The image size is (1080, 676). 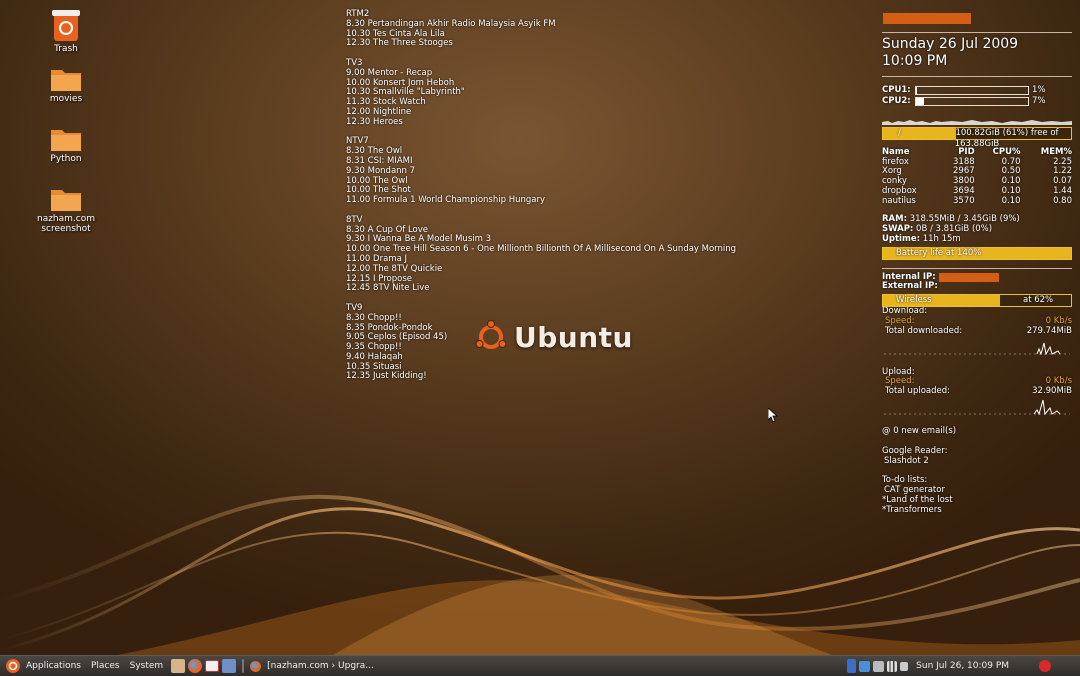 What do you see at coordinates (1049, 330) in the screenshot?
I see `total-downloaded-value: 279.74MiB` at bounding box center [1049, 330].